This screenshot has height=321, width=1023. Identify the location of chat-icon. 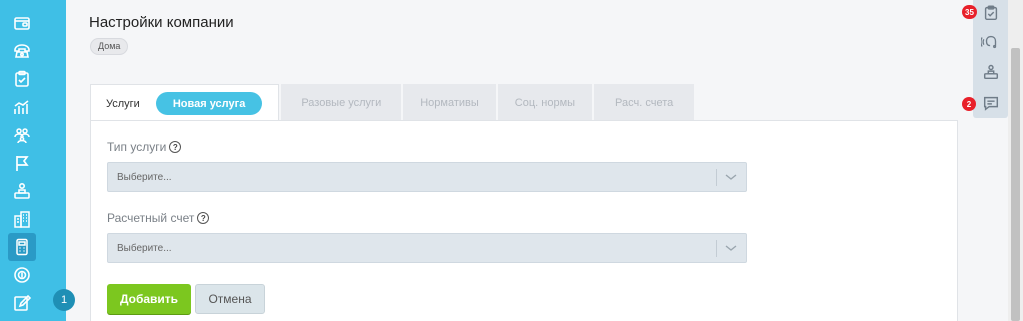
(991, 103).